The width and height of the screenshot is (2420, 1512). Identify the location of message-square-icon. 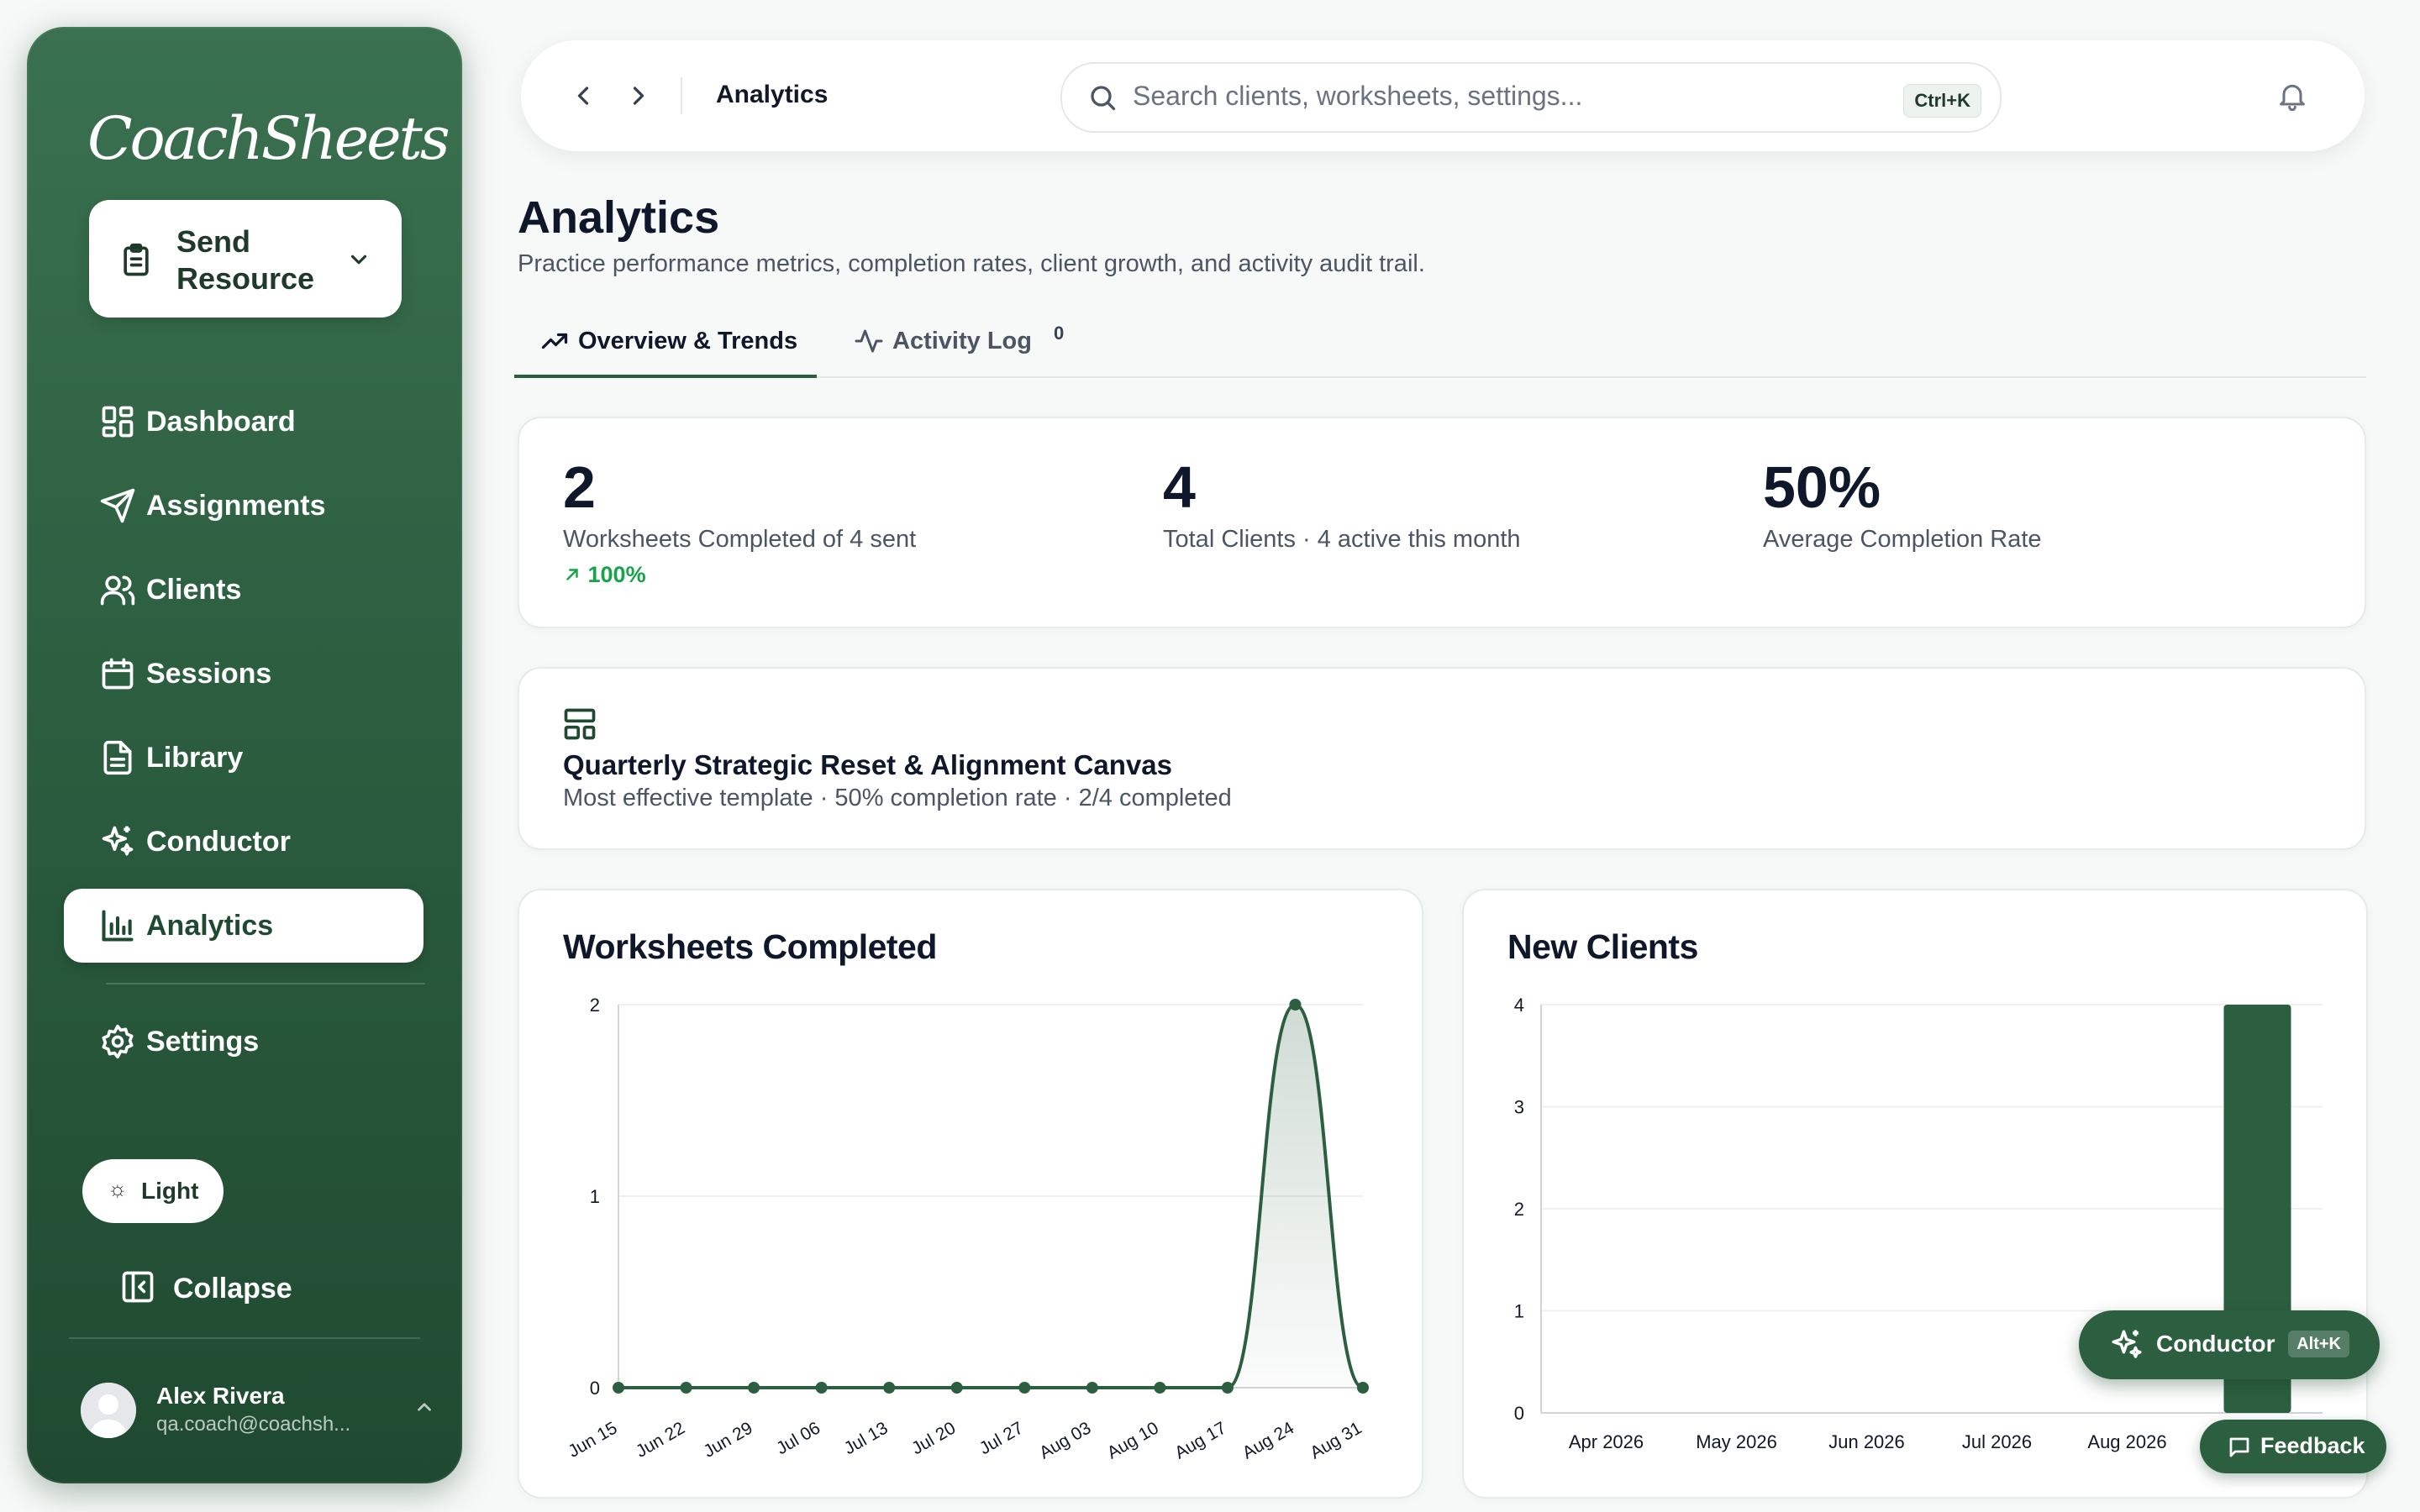
(2239, 1447).